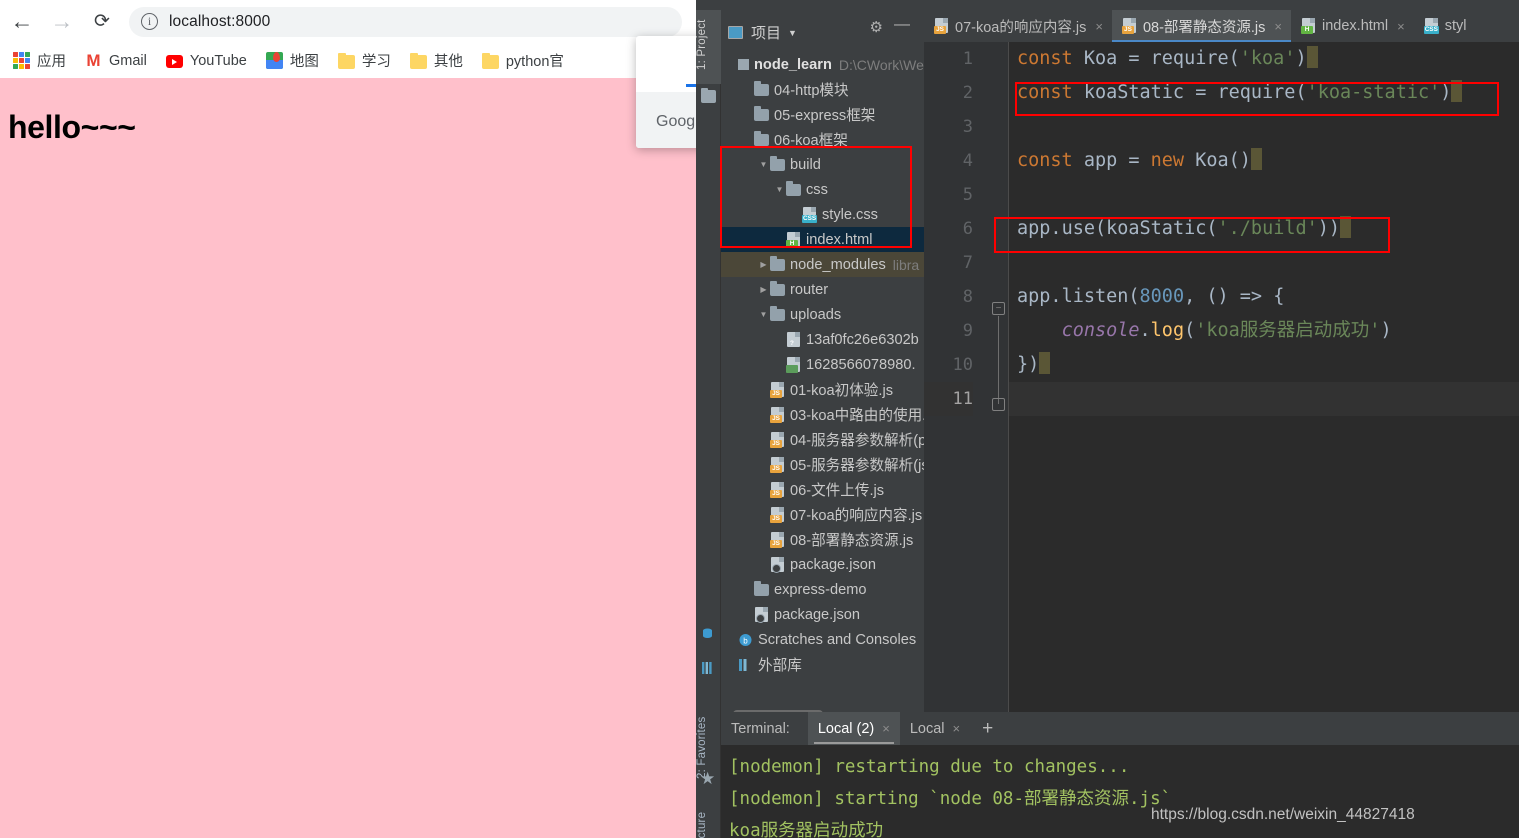 Image resolution: width=1519 pixels, height=838 pixels. Describe the element at coordinates (967, 263) in the screenshot. I see `line-number: 7` at that location.